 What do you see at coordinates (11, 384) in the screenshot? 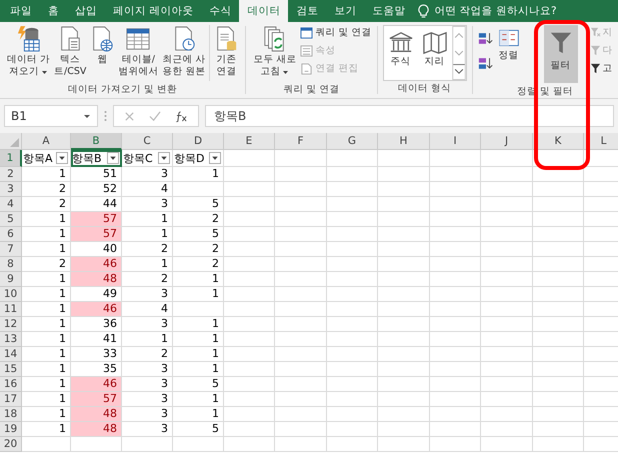
I see `row-header: 16` at bounding box center [11, 384].